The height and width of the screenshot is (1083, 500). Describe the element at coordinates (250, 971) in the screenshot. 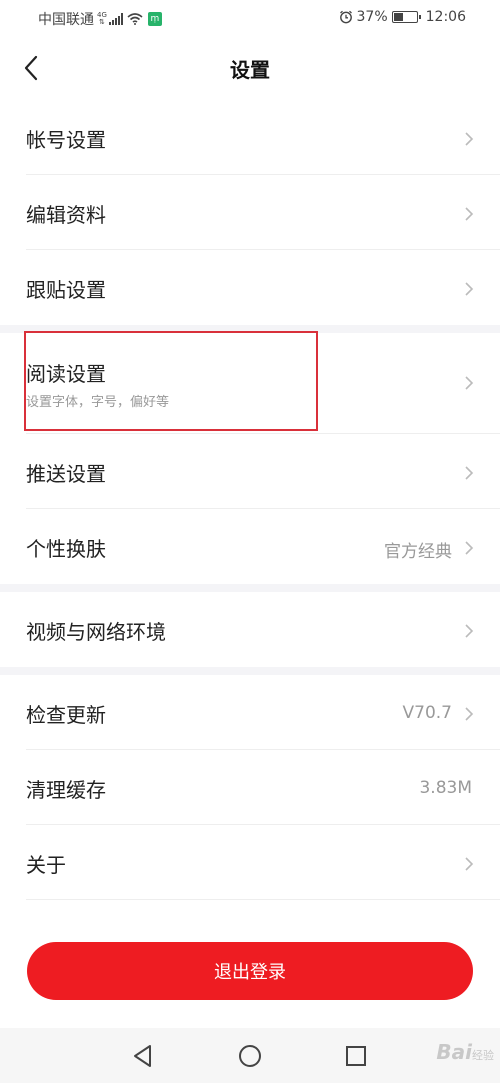

I see `logout-button: 退出登录` at that location.